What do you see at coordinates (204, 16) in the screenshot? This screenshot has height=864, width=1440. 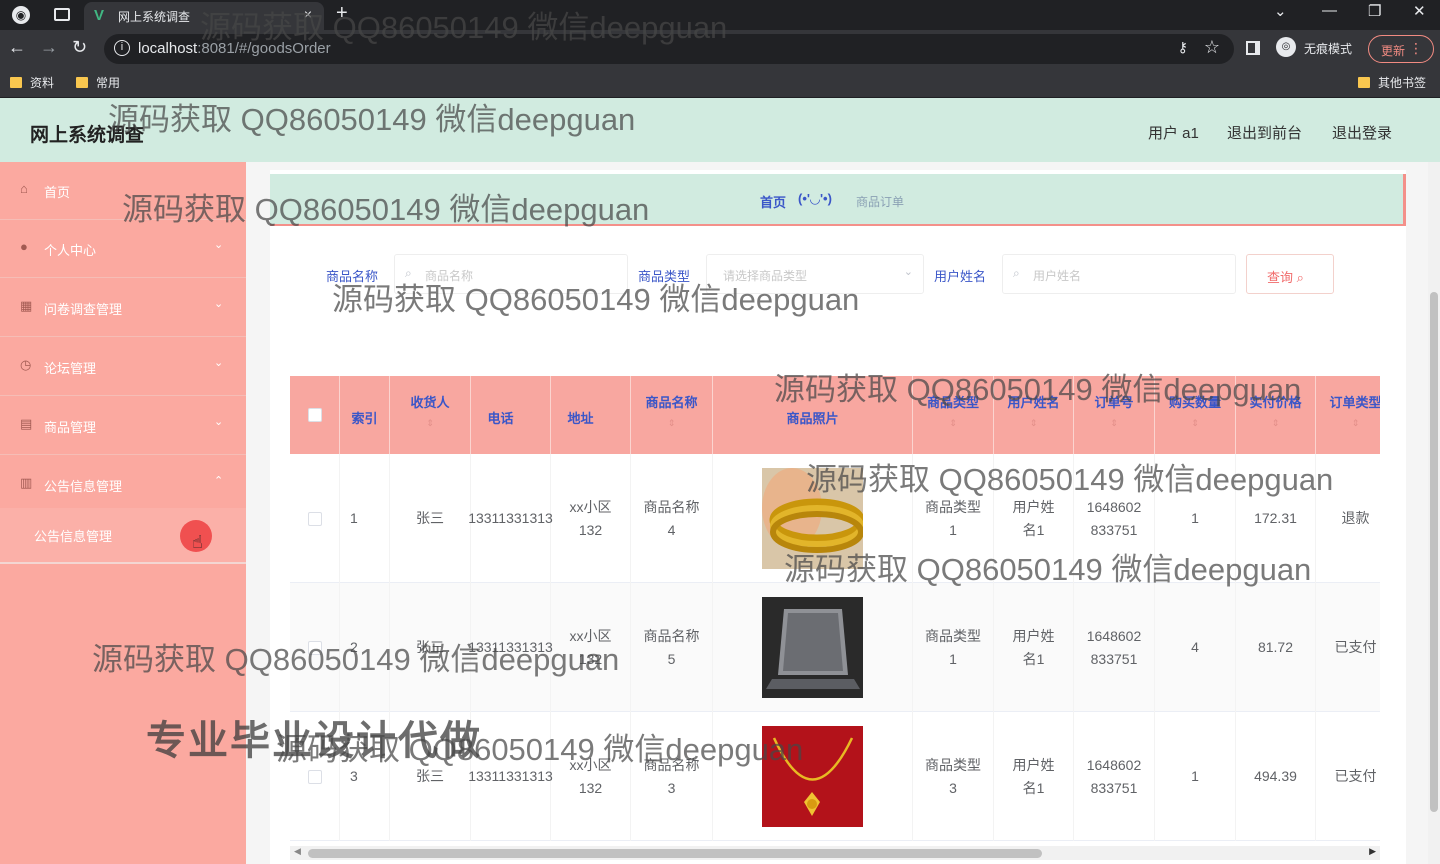 I see `browser-tab-active: V 网上系统调查 ×` at bounding box center [204, 16].